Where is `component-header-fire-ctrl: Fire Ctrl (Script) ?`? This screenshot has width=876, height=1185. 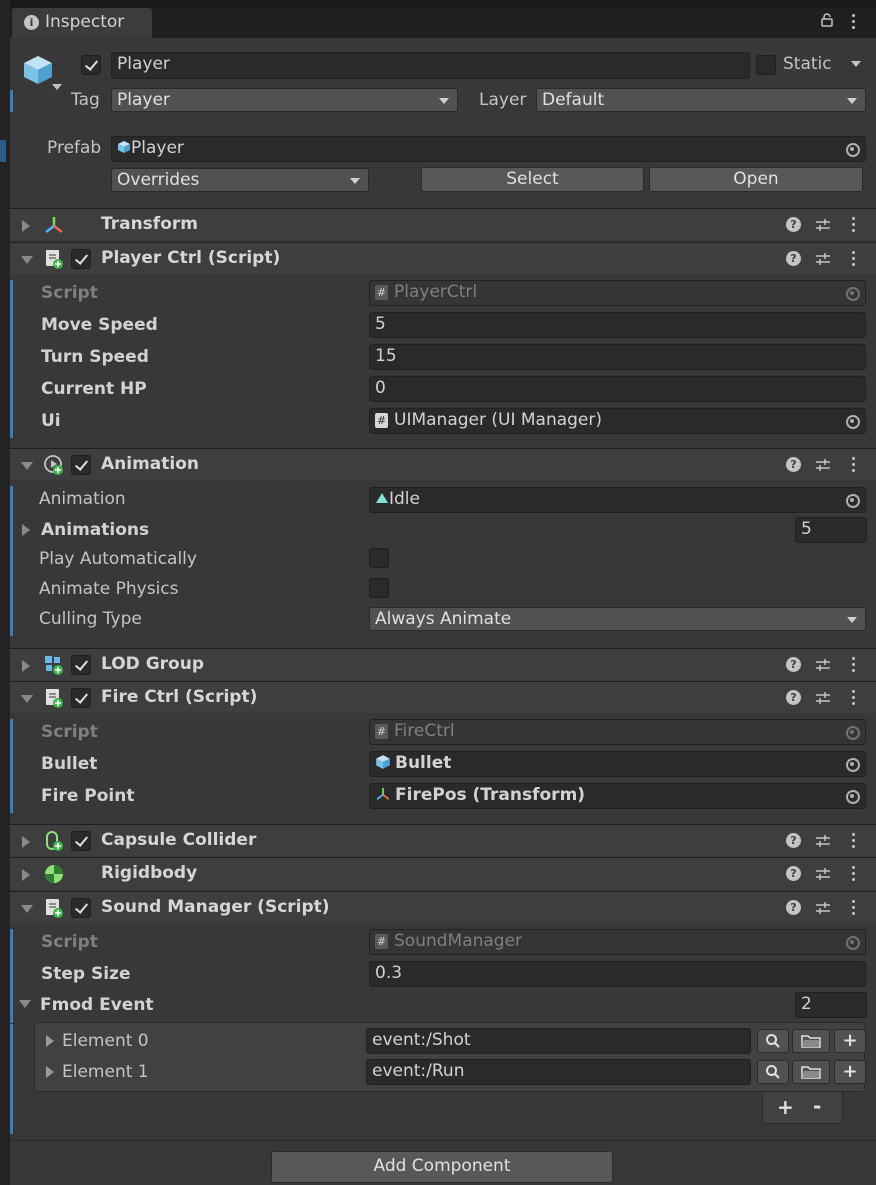 component-header-fire-ctrl: Fire Ctrl (Script) ? is located at coordinates (443, 697).